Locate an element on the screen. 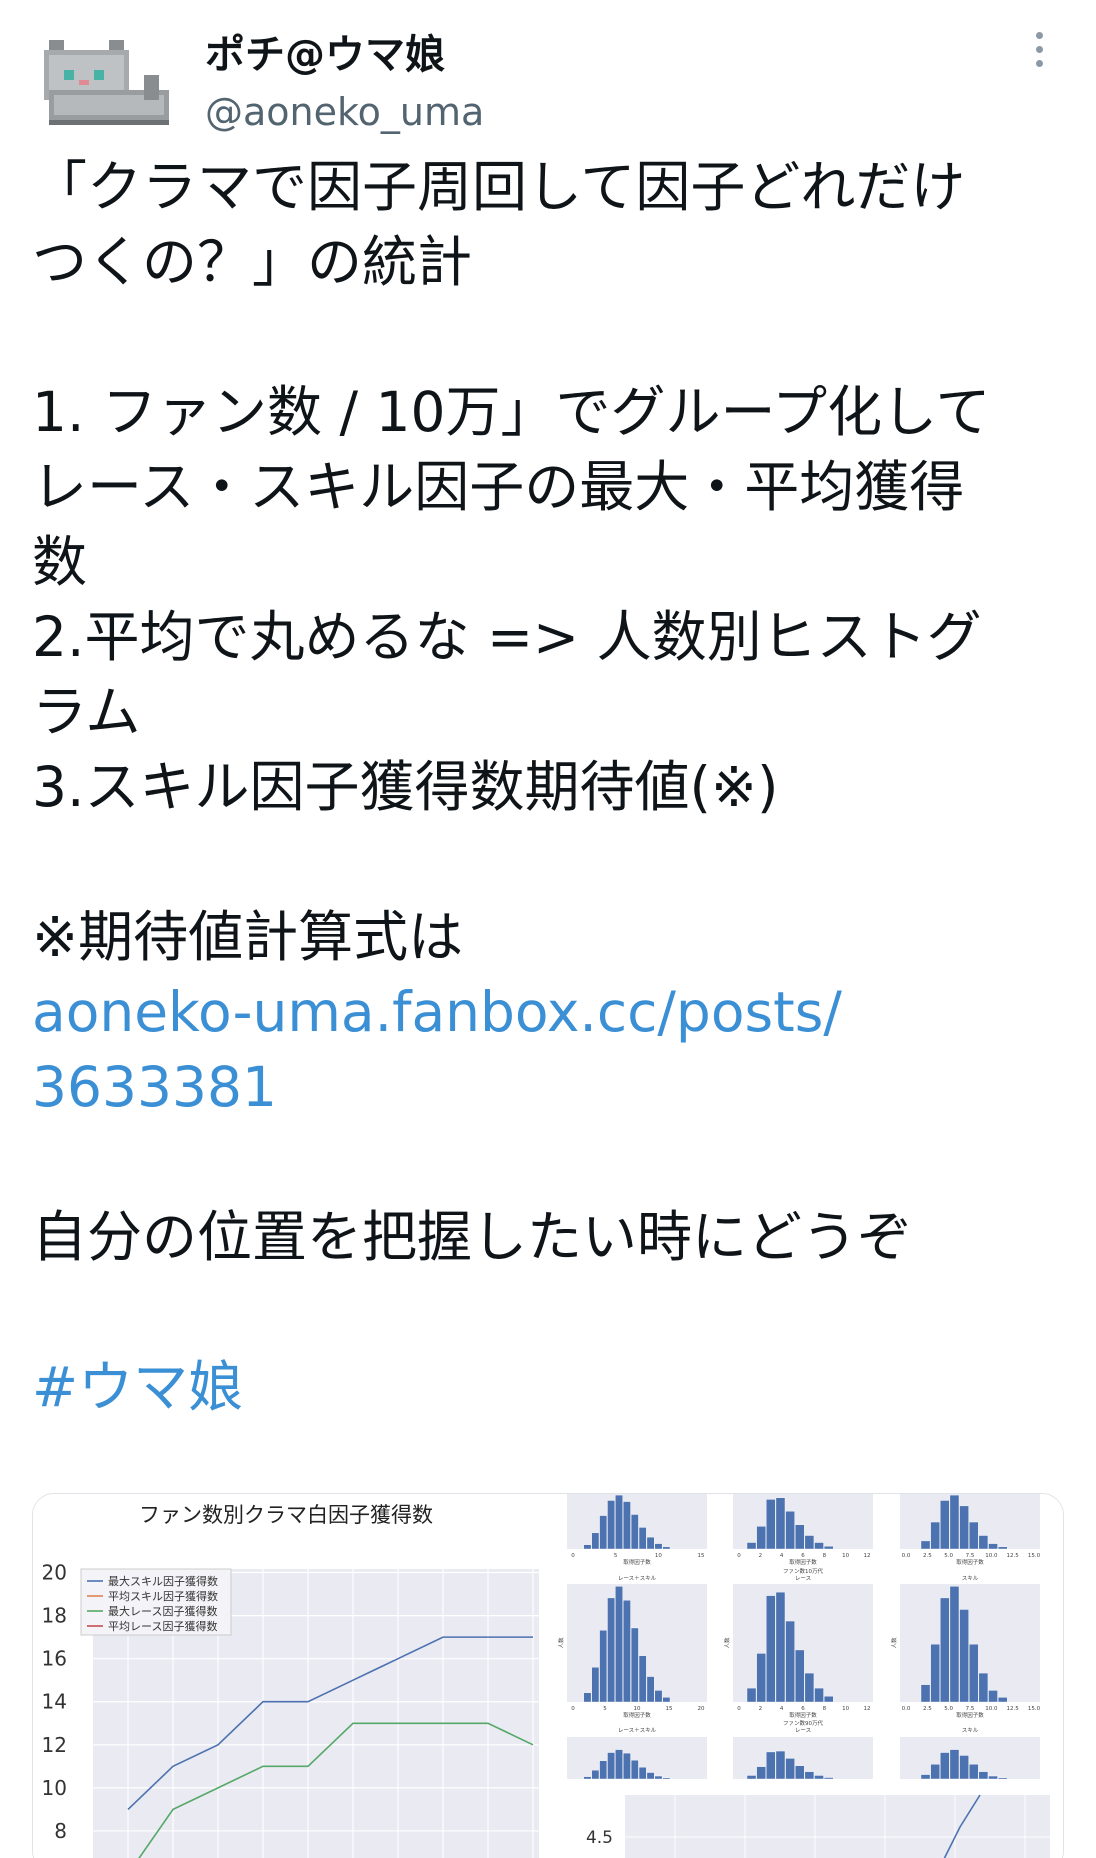 The width and height of the screenshot is (1096, 1858). y-tick-label: 18 is located at coordinates (54, 1616).